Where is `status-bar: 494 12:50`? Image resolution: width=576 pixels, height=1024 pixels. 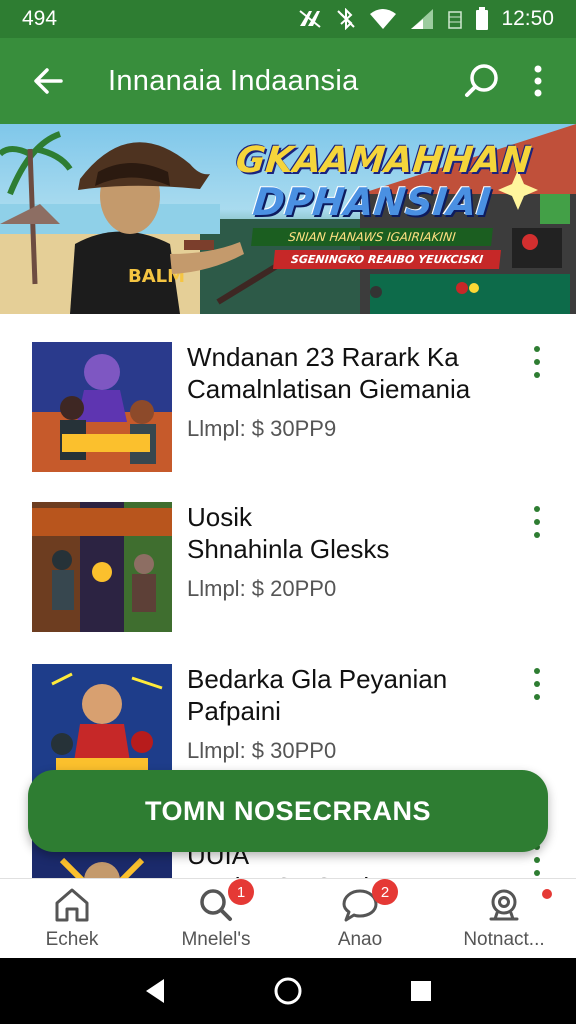 status-bar: 494 12:50 is located at coordinates (288, 19).